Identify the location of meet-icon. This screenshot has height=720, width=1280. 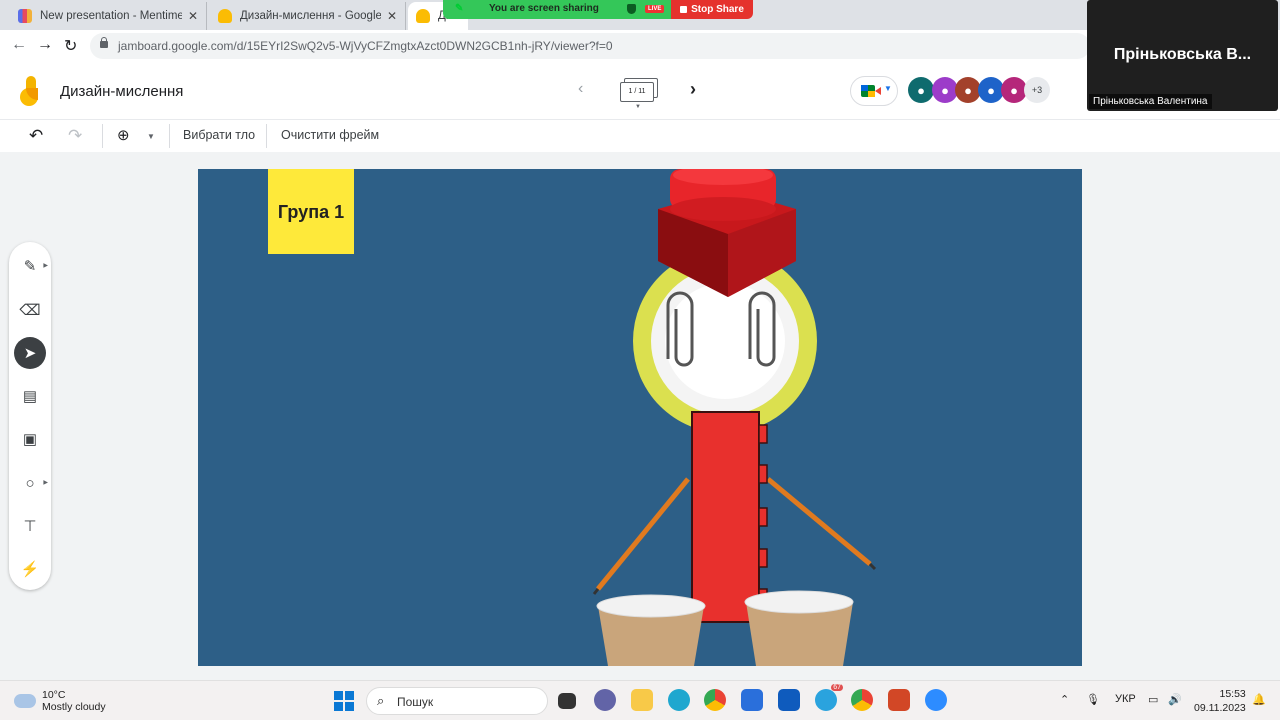
(868, 91).